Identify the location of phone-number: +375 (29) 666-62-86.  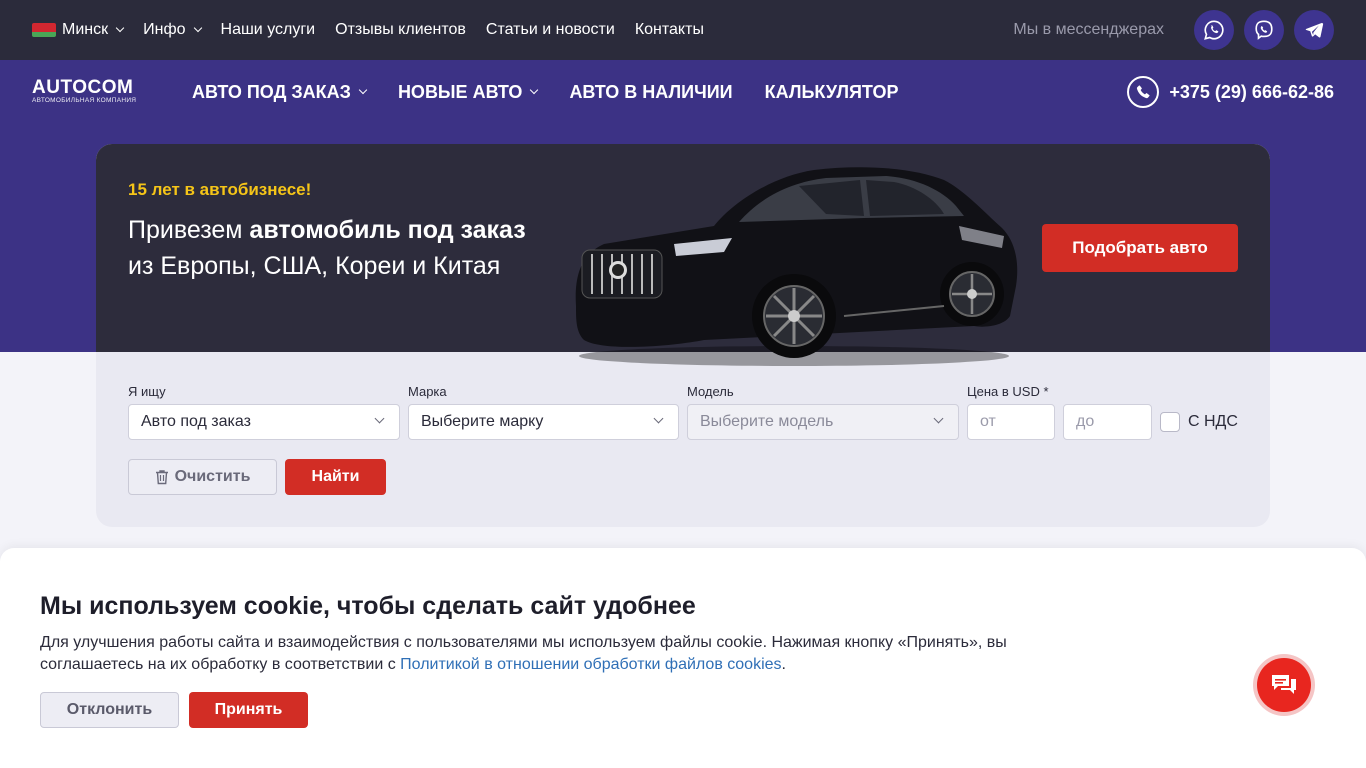
(1251, 91).